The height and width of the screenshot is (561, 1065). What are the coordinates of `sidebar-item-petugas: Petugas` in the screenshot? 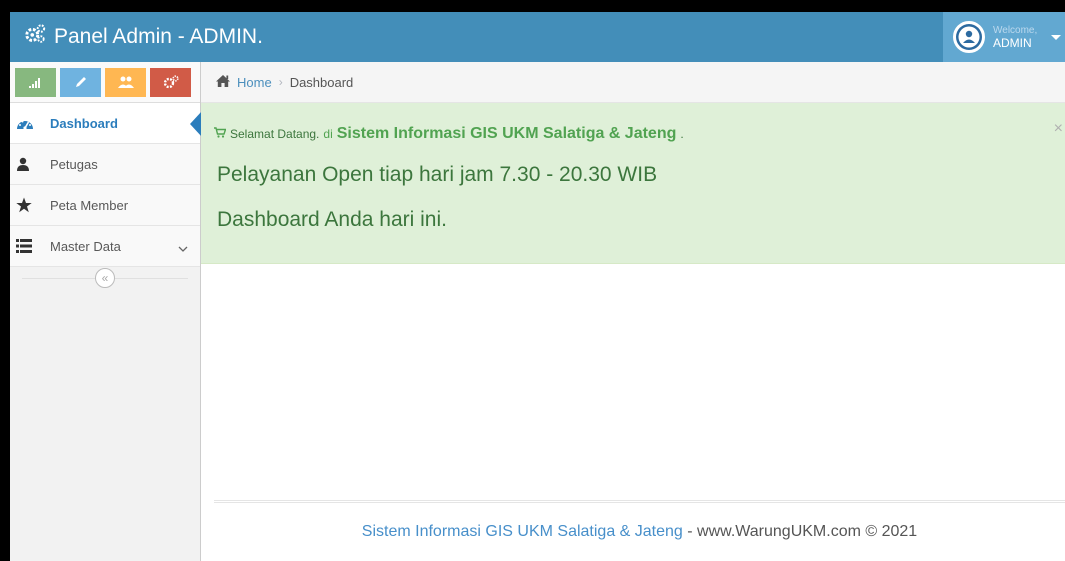 It's located at (105, 164).